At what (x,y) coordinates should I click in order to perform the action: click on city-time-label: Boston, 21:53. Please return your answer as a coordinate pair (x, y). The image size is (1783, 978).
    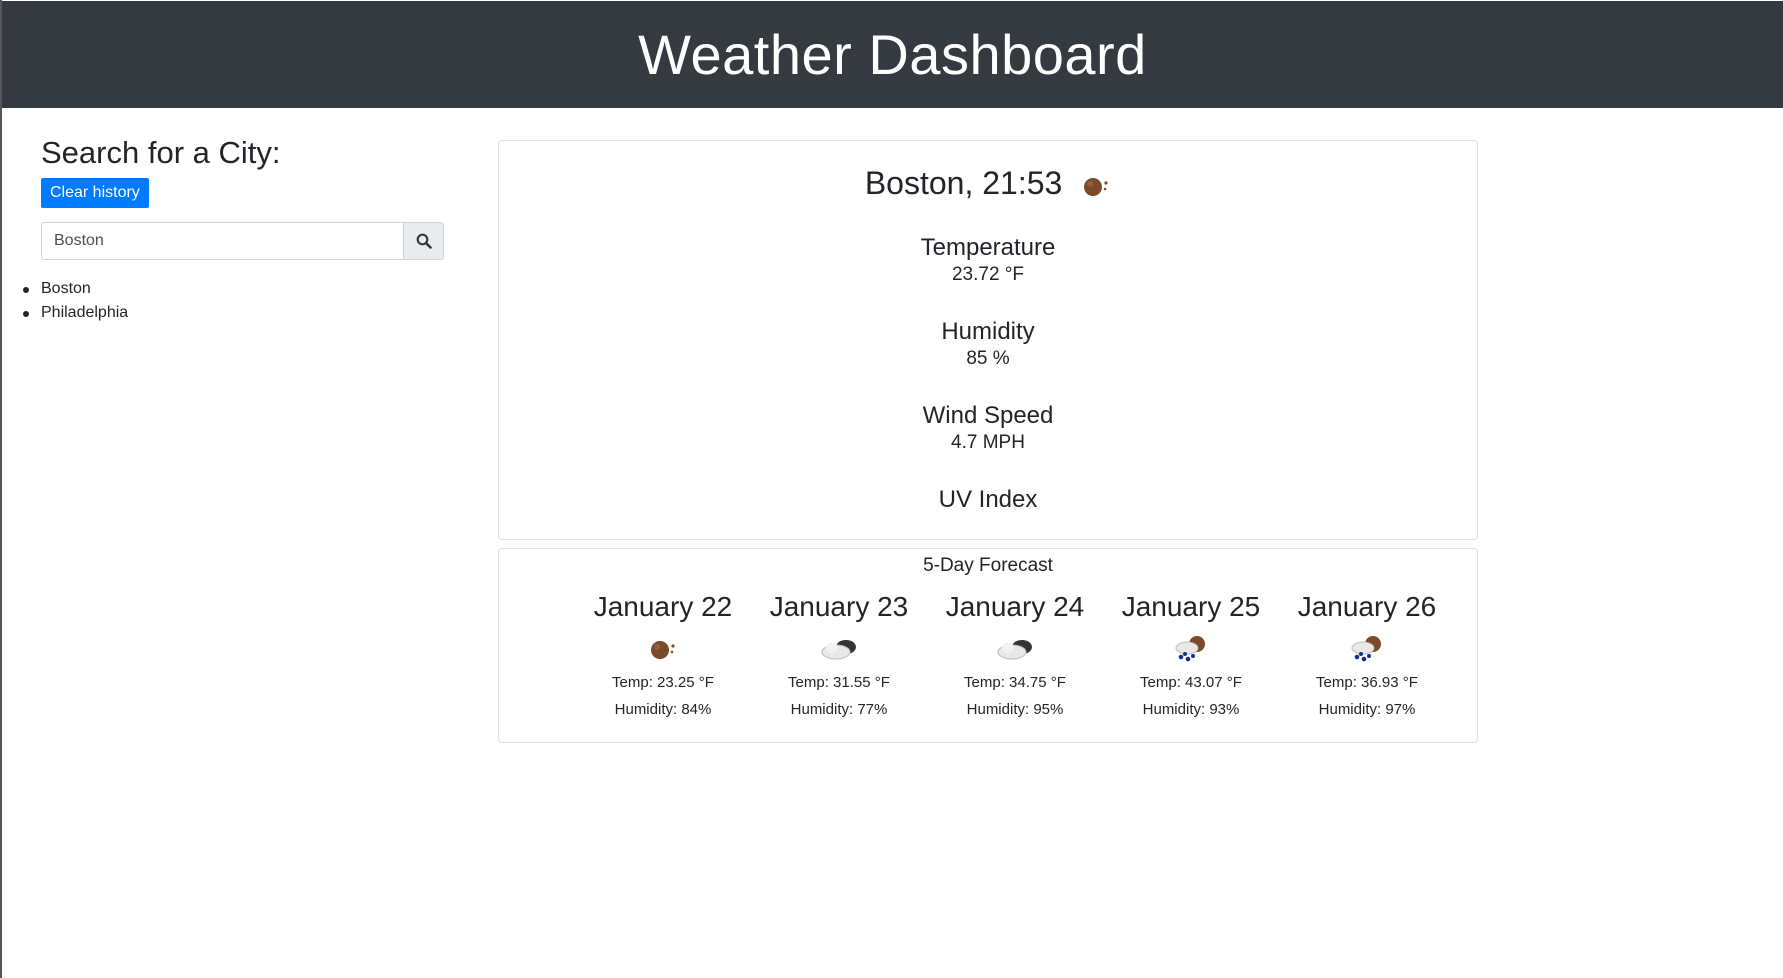
    Looking at the image, I should click on (963, 183).